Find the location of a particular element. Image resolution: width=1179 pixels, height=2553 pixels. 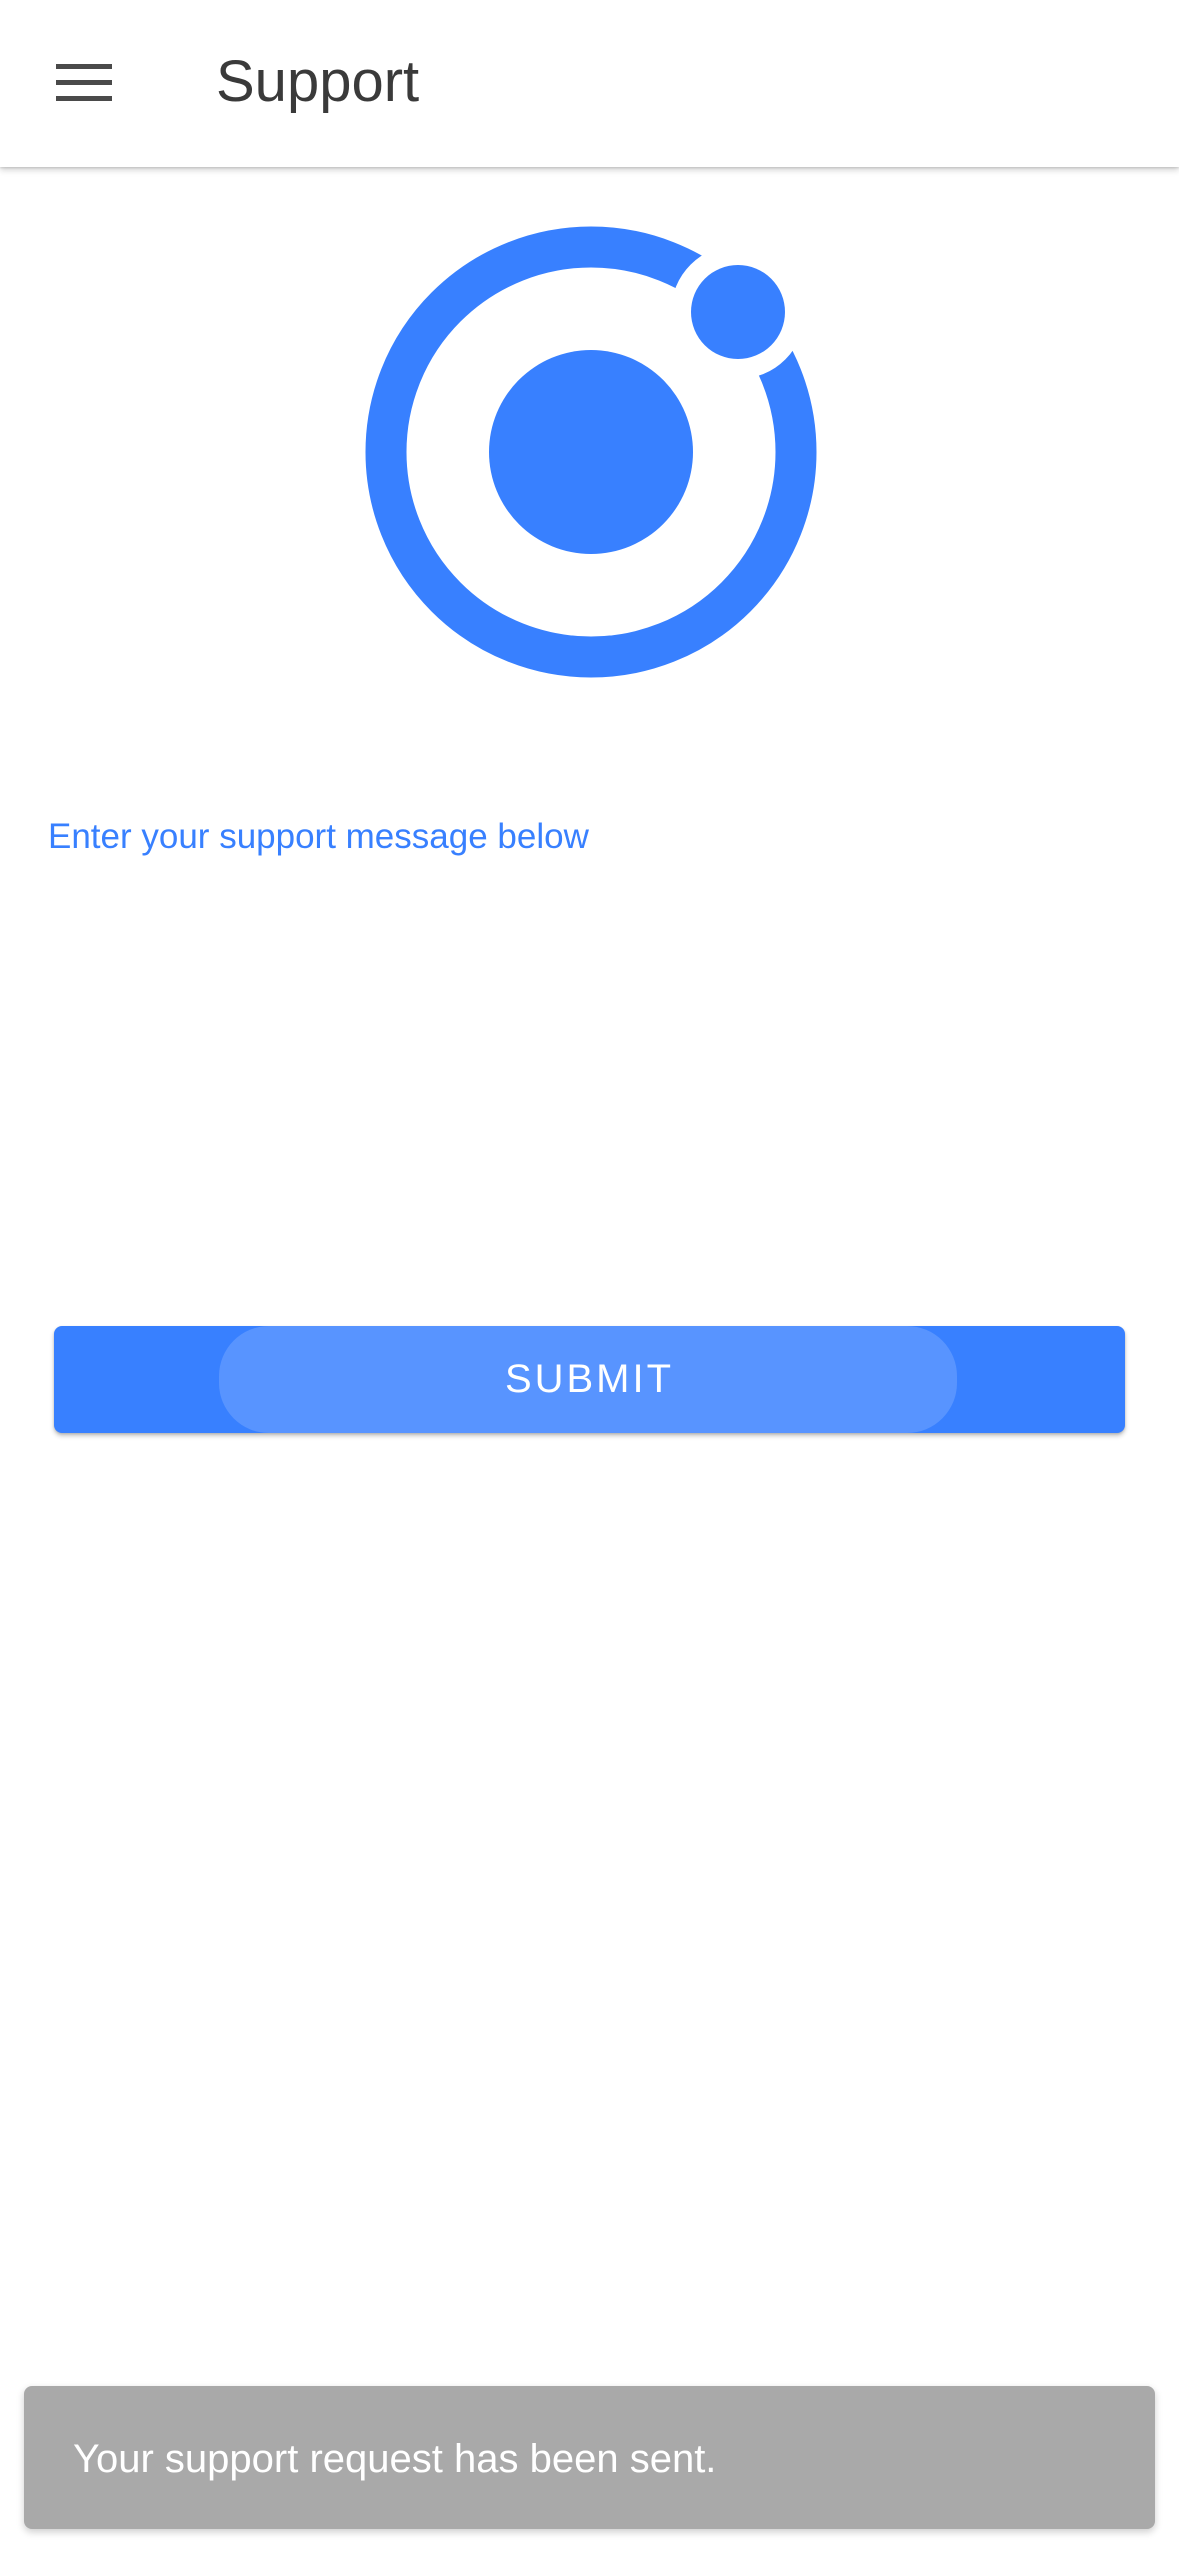

submit-label: SUBMIT is located at coordinates (589, 1379).